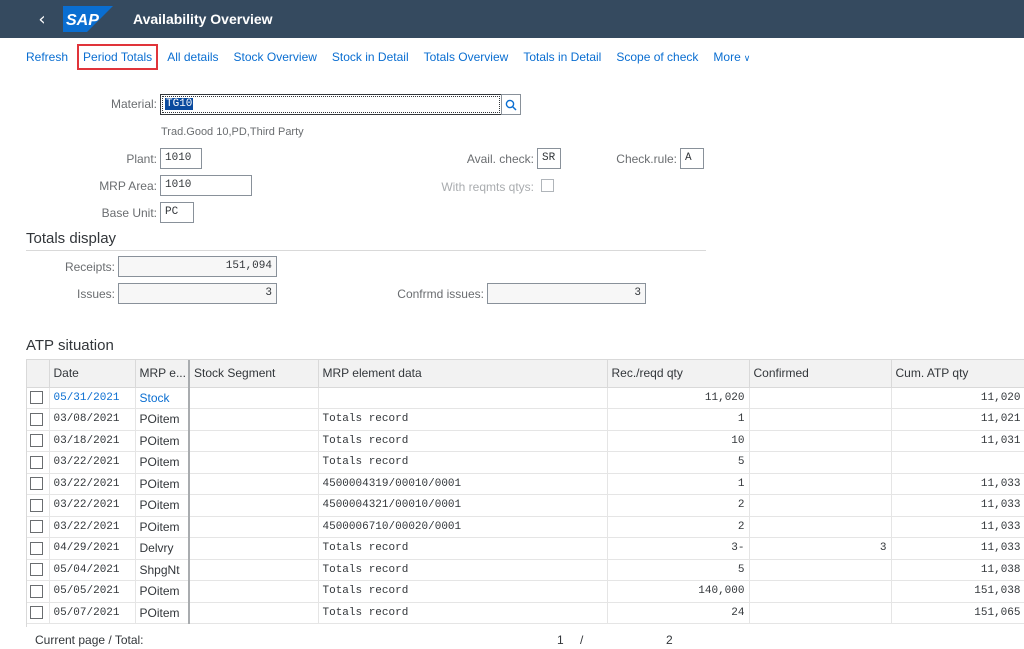 This screenshot has height=649, width=1024. Describe the element at coordinates (92, 398) in the screenshot. I see `cell-date: 05/31/2021` at that location.